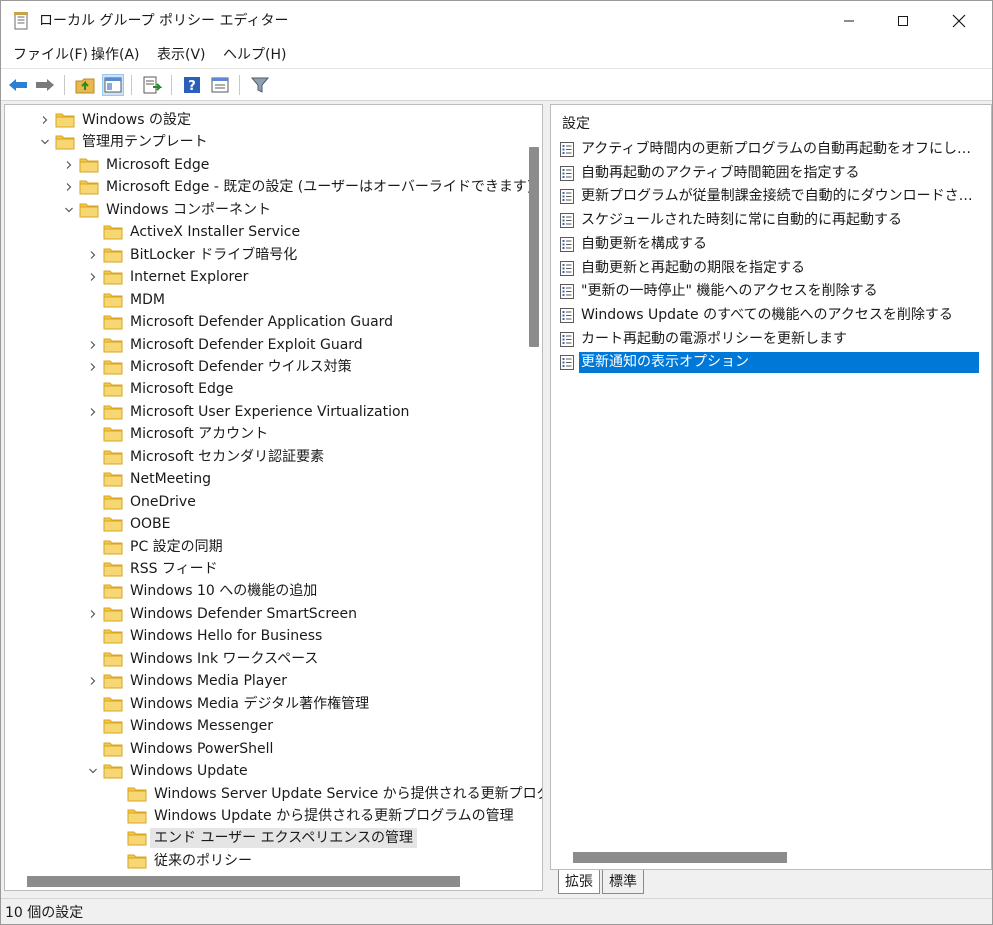 This screenshot has height=925, width=993. Describe the element at coordinates (265, 502) in the screenshot. I see `tree-item: OneDrive` at that location.